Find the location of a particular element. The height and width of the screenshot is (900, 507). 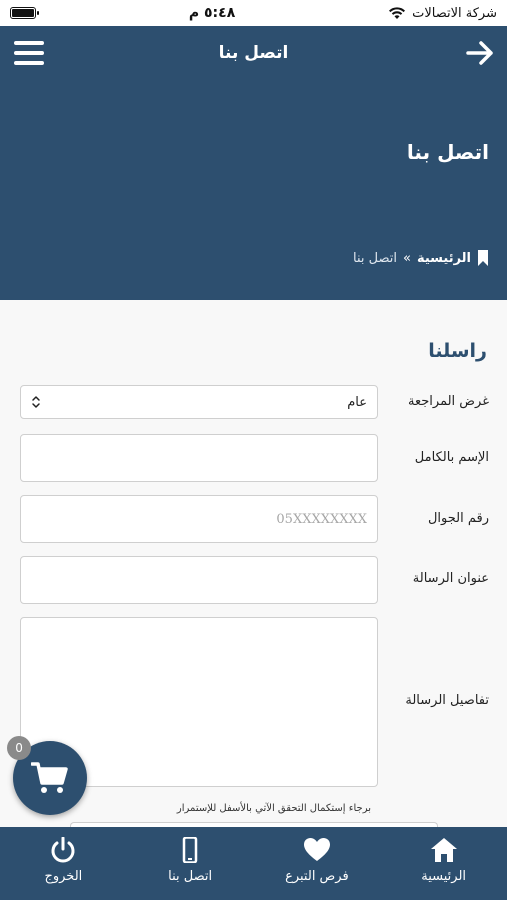

bookmark-icon is located at coordinates (483, 258).